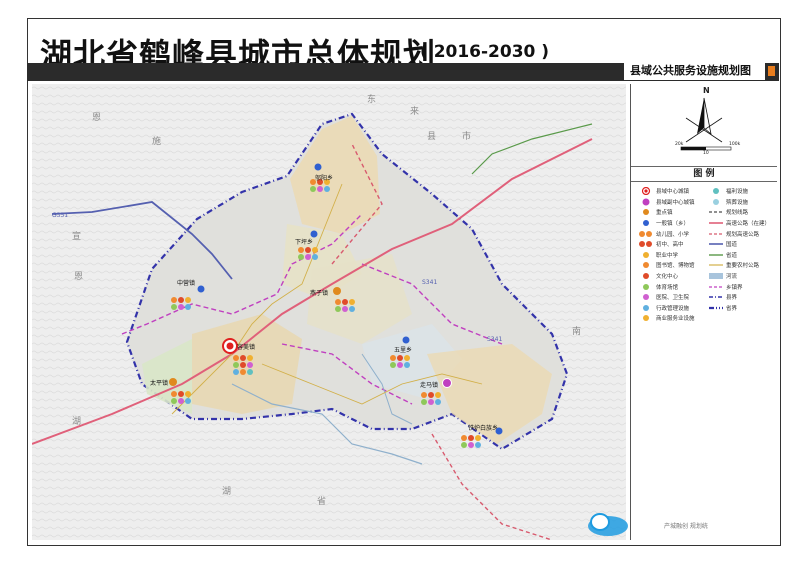  Describe the element at coordinates (674, 276) in the screenshot. I see `legend-item: 文化中心` at that location.